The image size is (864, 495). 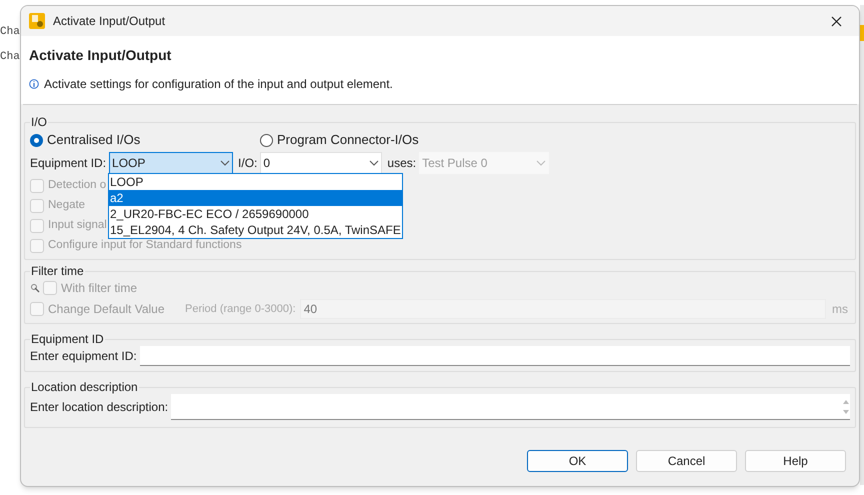 I want to click on checkbox-label: With filter time, so click(x=99, y=288).